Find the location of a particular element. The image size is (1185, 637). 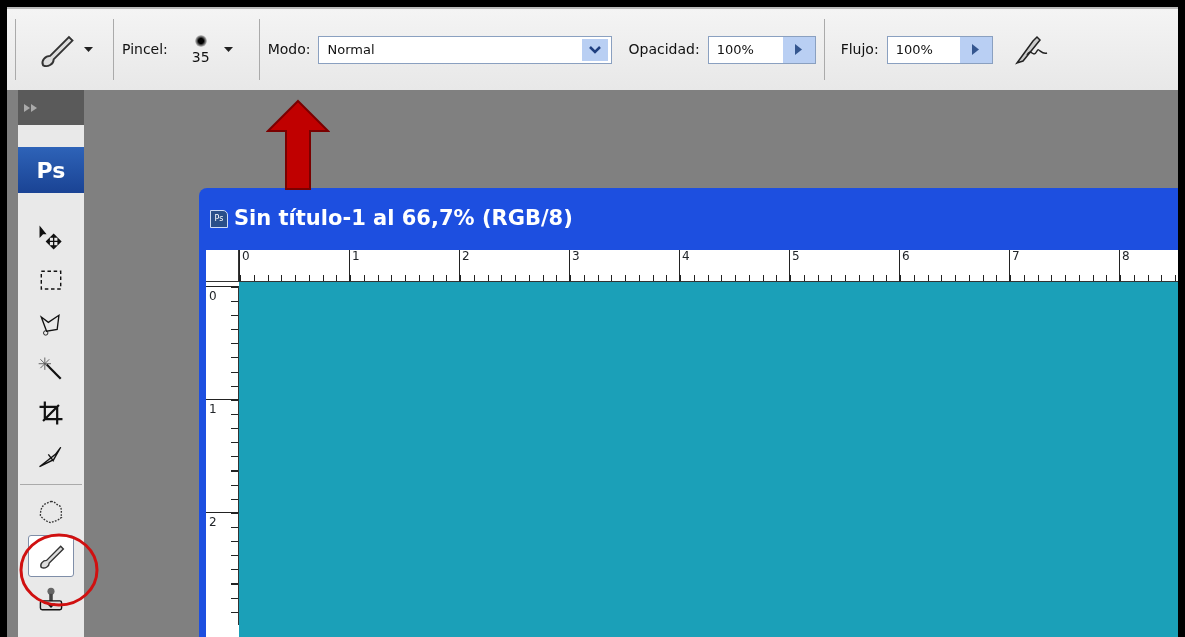

opacity-field: 100% is located at coordinates (761, 49).